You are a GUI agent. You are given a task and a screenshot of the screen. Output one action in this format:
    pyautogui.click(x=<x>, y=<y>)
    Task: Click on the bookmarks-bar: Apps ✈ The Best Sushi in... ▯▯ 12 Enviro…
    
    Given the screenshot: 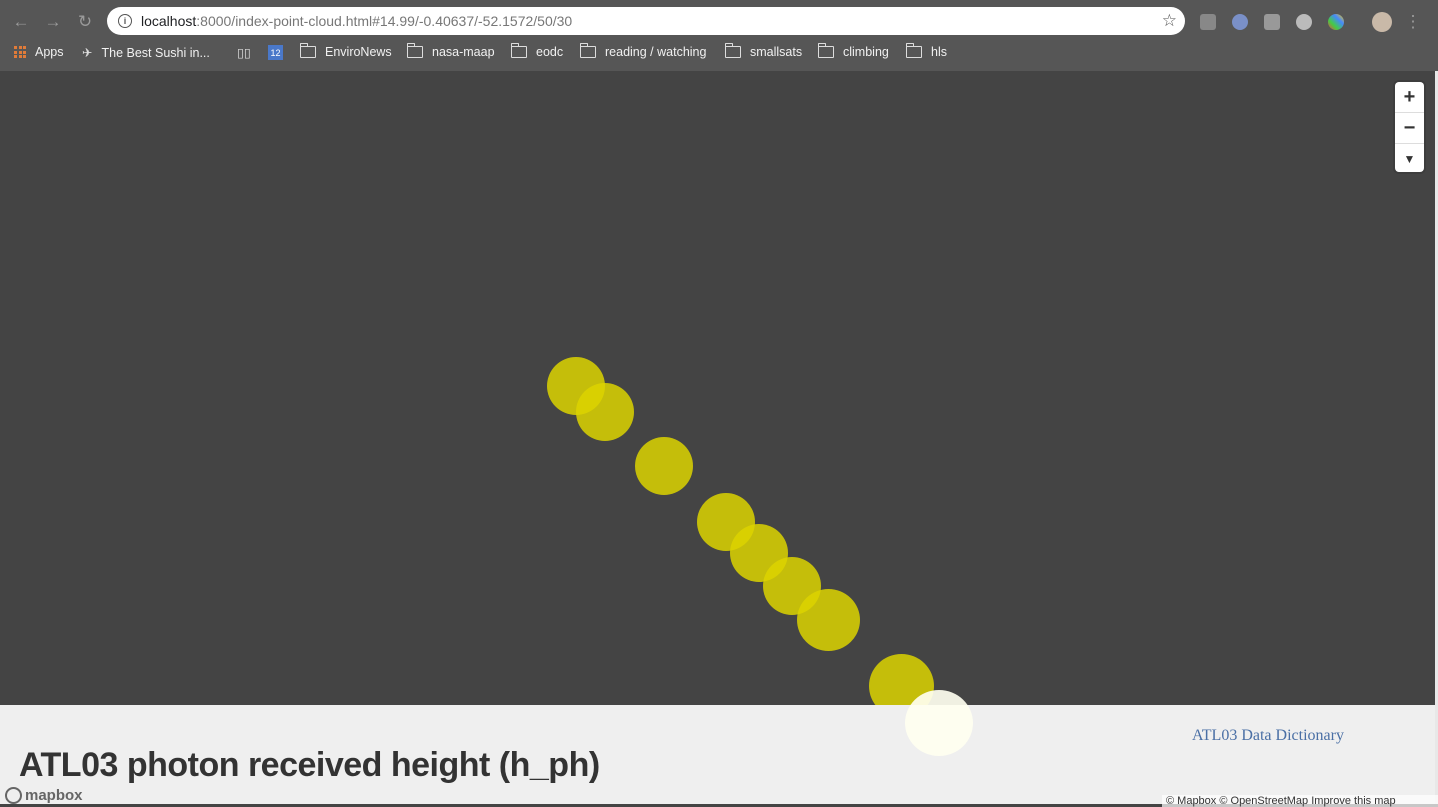 What is the action you would take?
    pyautogui.click(x=719, y=53)
    